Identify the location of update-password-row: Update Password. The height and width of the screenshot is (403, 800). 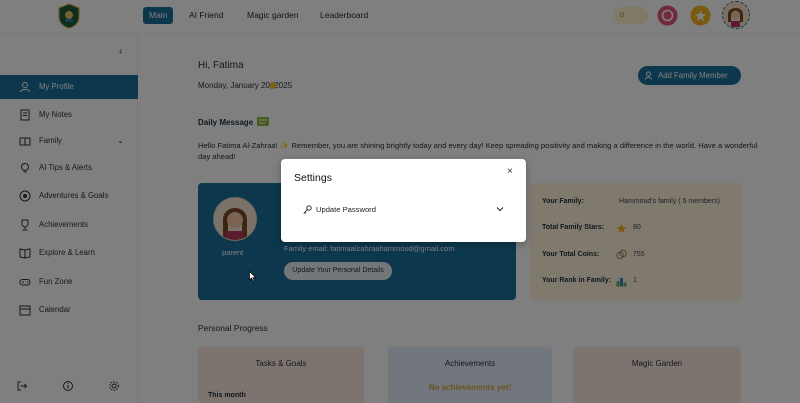
(403, 210).